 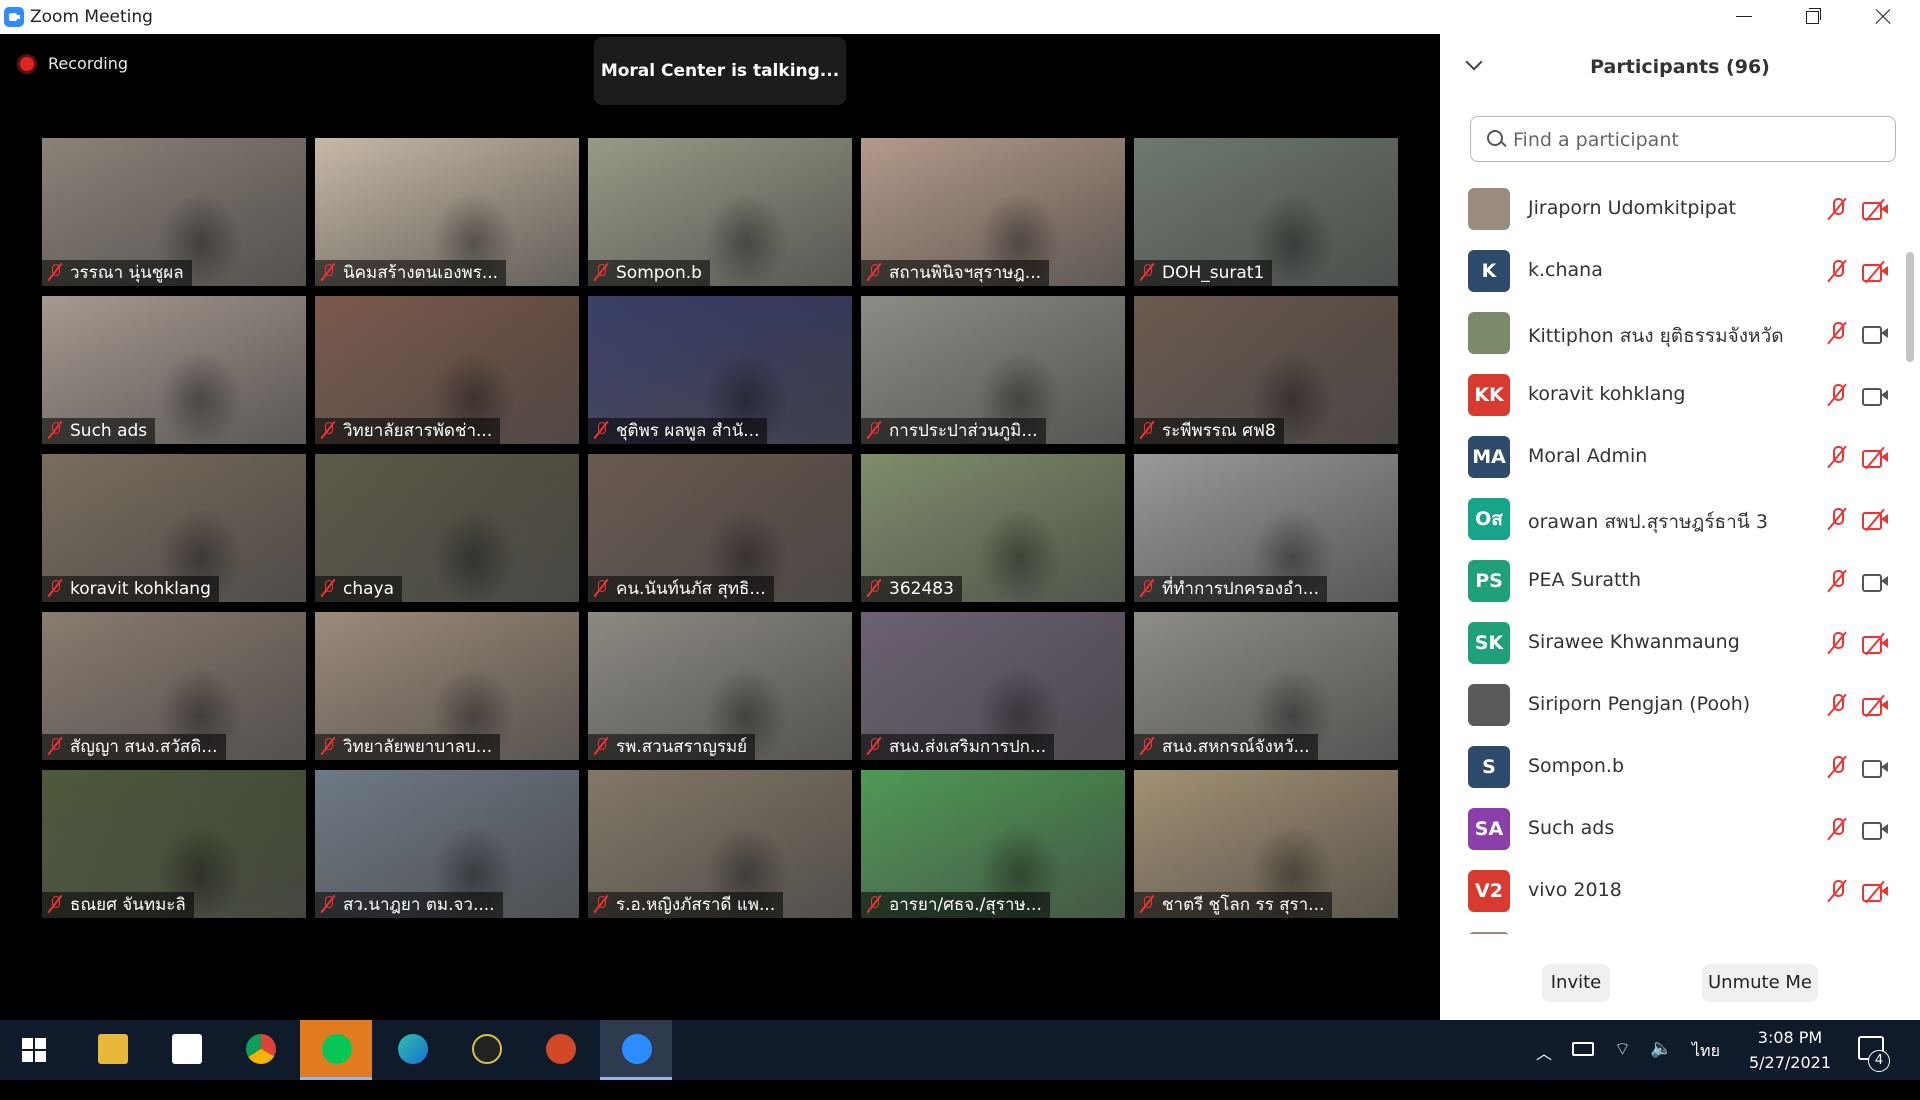 I want to click on powerpoint-icon, so click(x=561, y=1049).